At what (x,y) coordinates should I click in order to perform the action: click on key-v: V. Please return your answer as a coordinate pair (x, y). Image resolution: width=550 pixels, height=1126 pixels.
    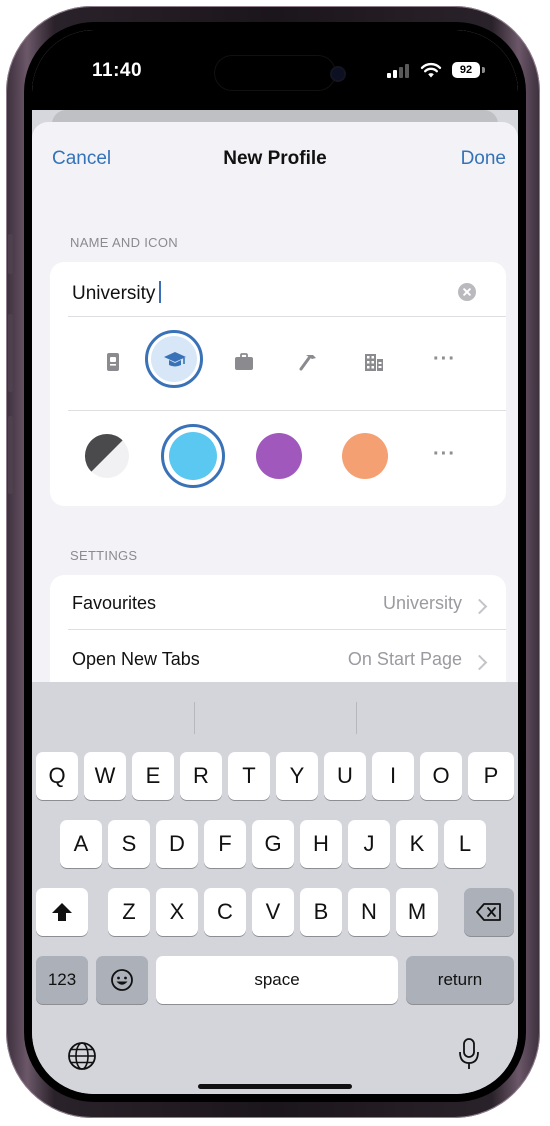
    Looking at the image, I should click on (273, 912).